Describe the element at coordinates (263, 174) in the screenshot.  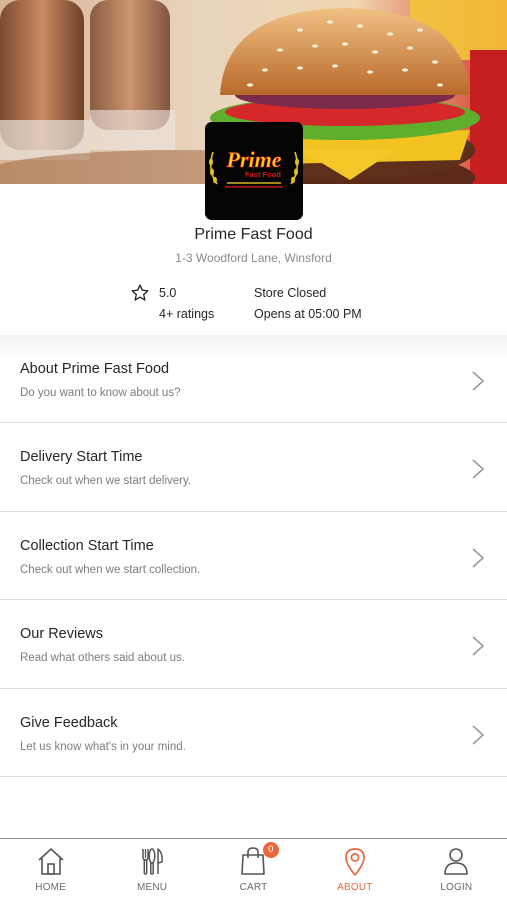
I see `logo-secondary-text: Fast Food` at that location.